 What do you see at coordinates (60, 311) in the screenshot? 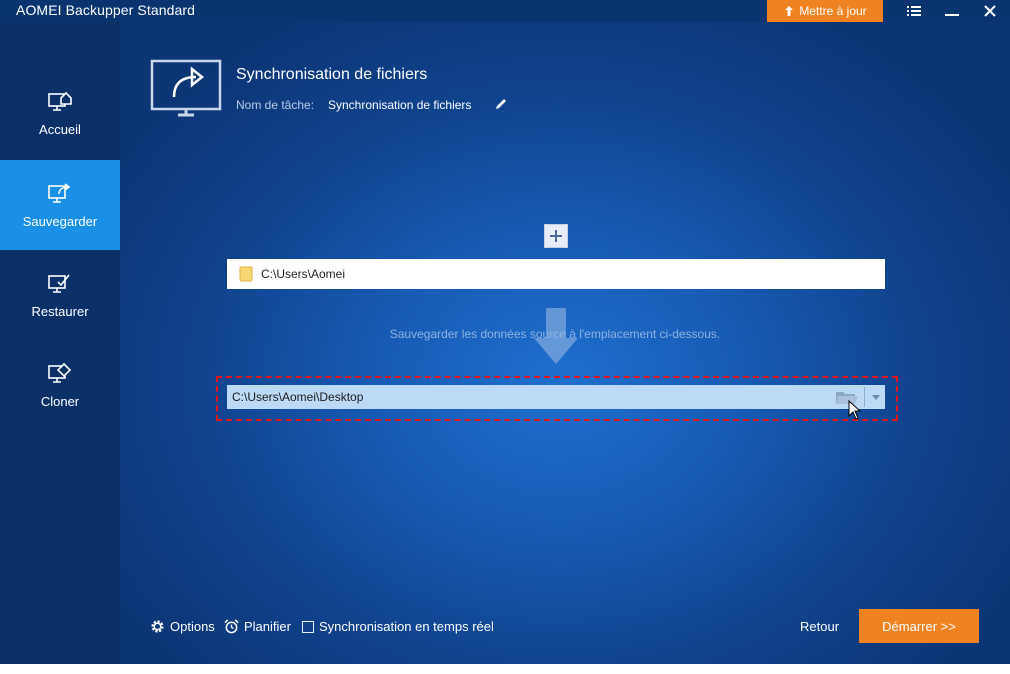
I see `sidebar-item-label: Restaurer` at bounding box center [60, 311].